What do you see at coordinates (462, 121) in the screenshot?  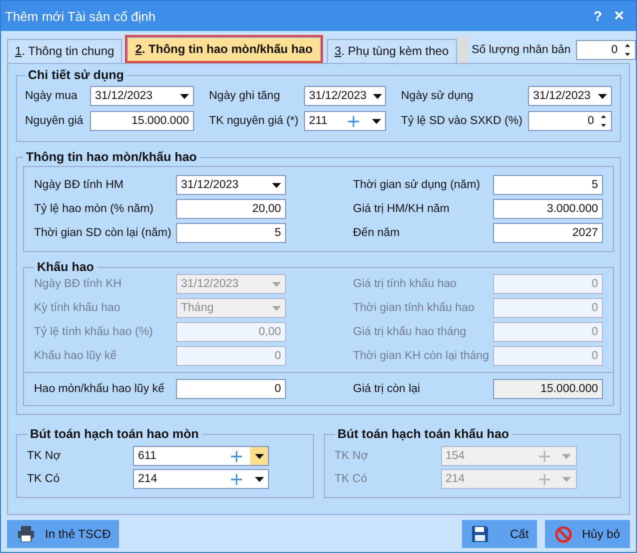 I see `field-label: Tỷ lệ SD vào SXKD (%)` at bounding box center [462, 121].